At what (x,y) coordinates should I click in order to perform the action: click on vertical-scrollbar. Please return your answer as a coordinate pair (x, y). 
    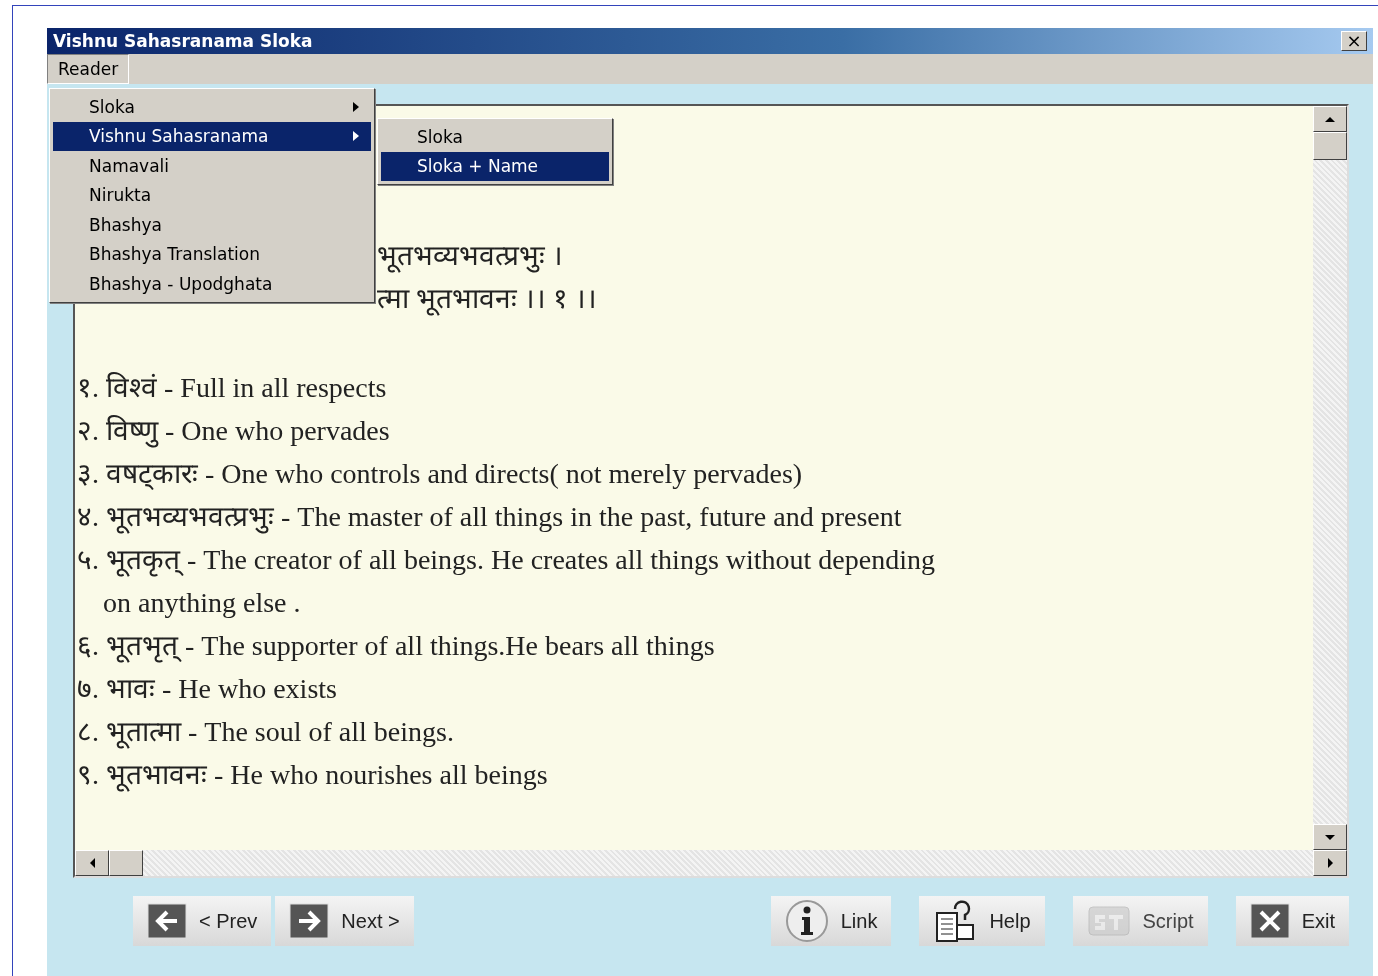
    Looking at the image, I should click on (1330, 478).